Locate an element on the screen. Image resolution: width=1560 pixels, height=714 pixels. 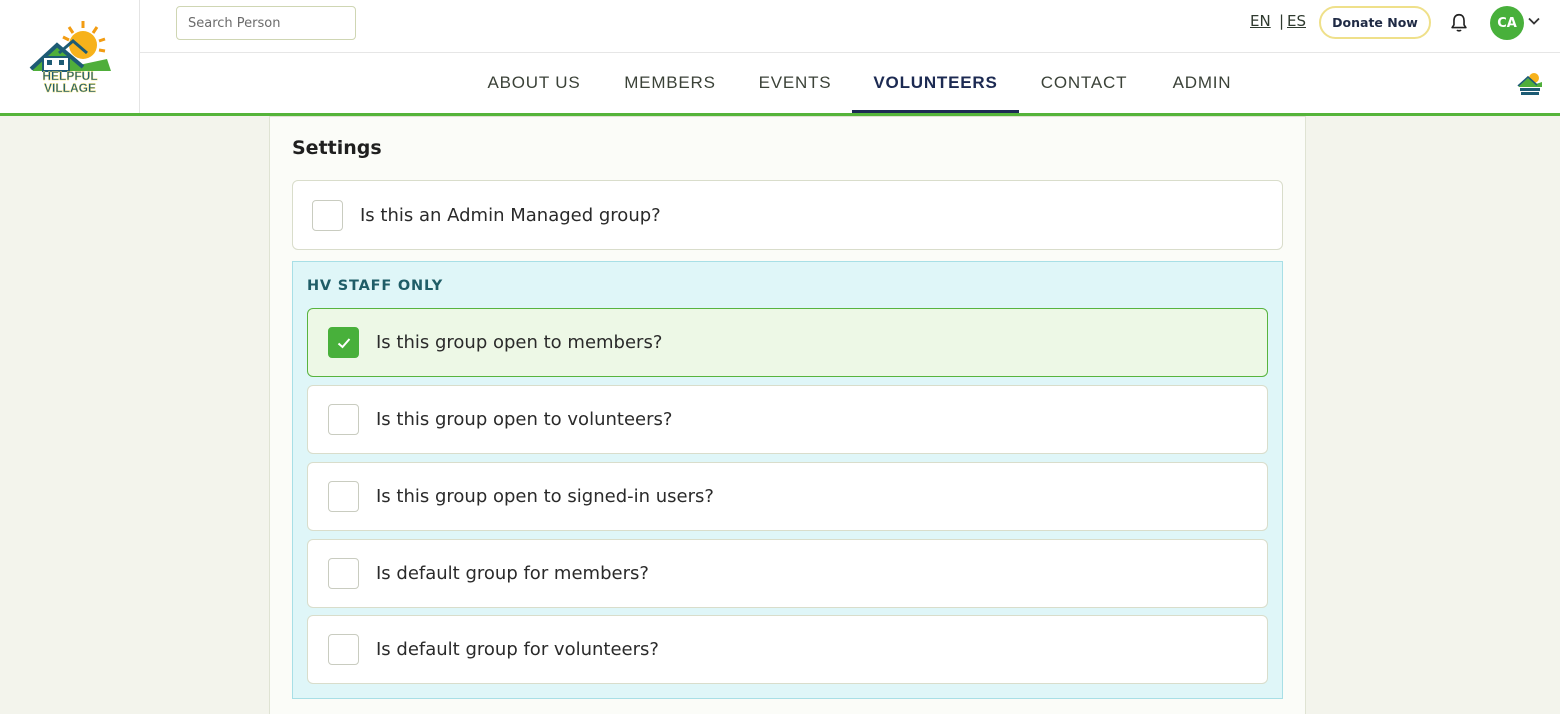
nav-contact: CONTACT is located at coordinates (1084, 83).